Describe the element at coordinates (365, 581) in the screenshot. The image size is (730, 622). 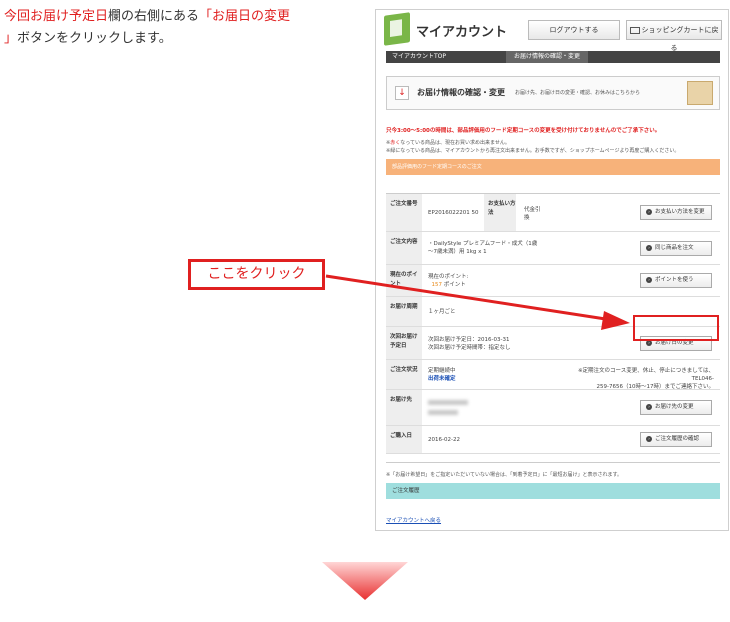
I see `down-chevron-icon` at that location.